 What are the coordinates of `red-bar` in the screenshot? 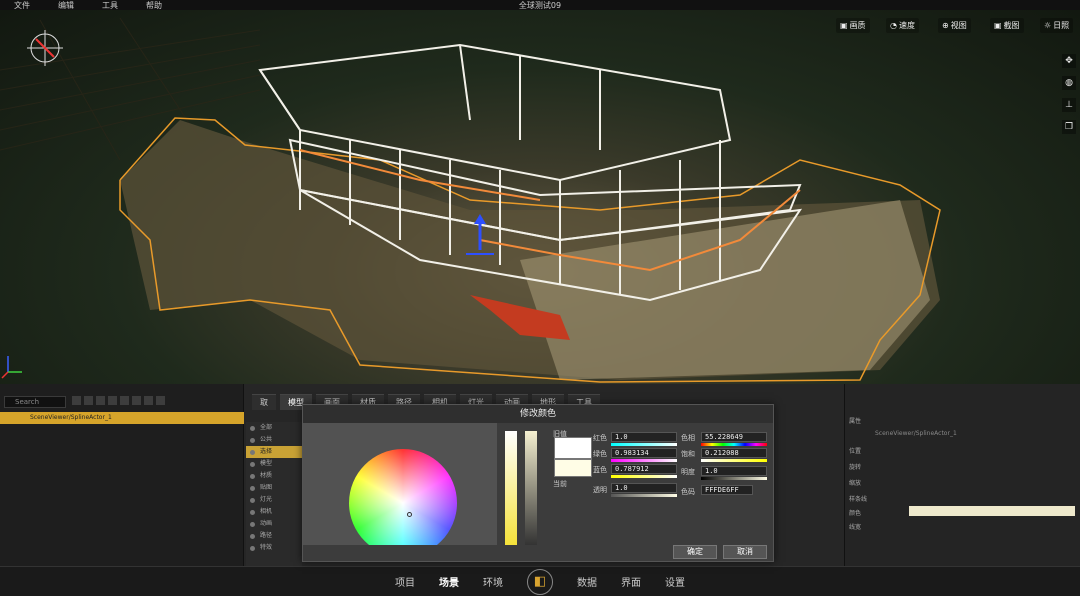 It's located at (644, 444).